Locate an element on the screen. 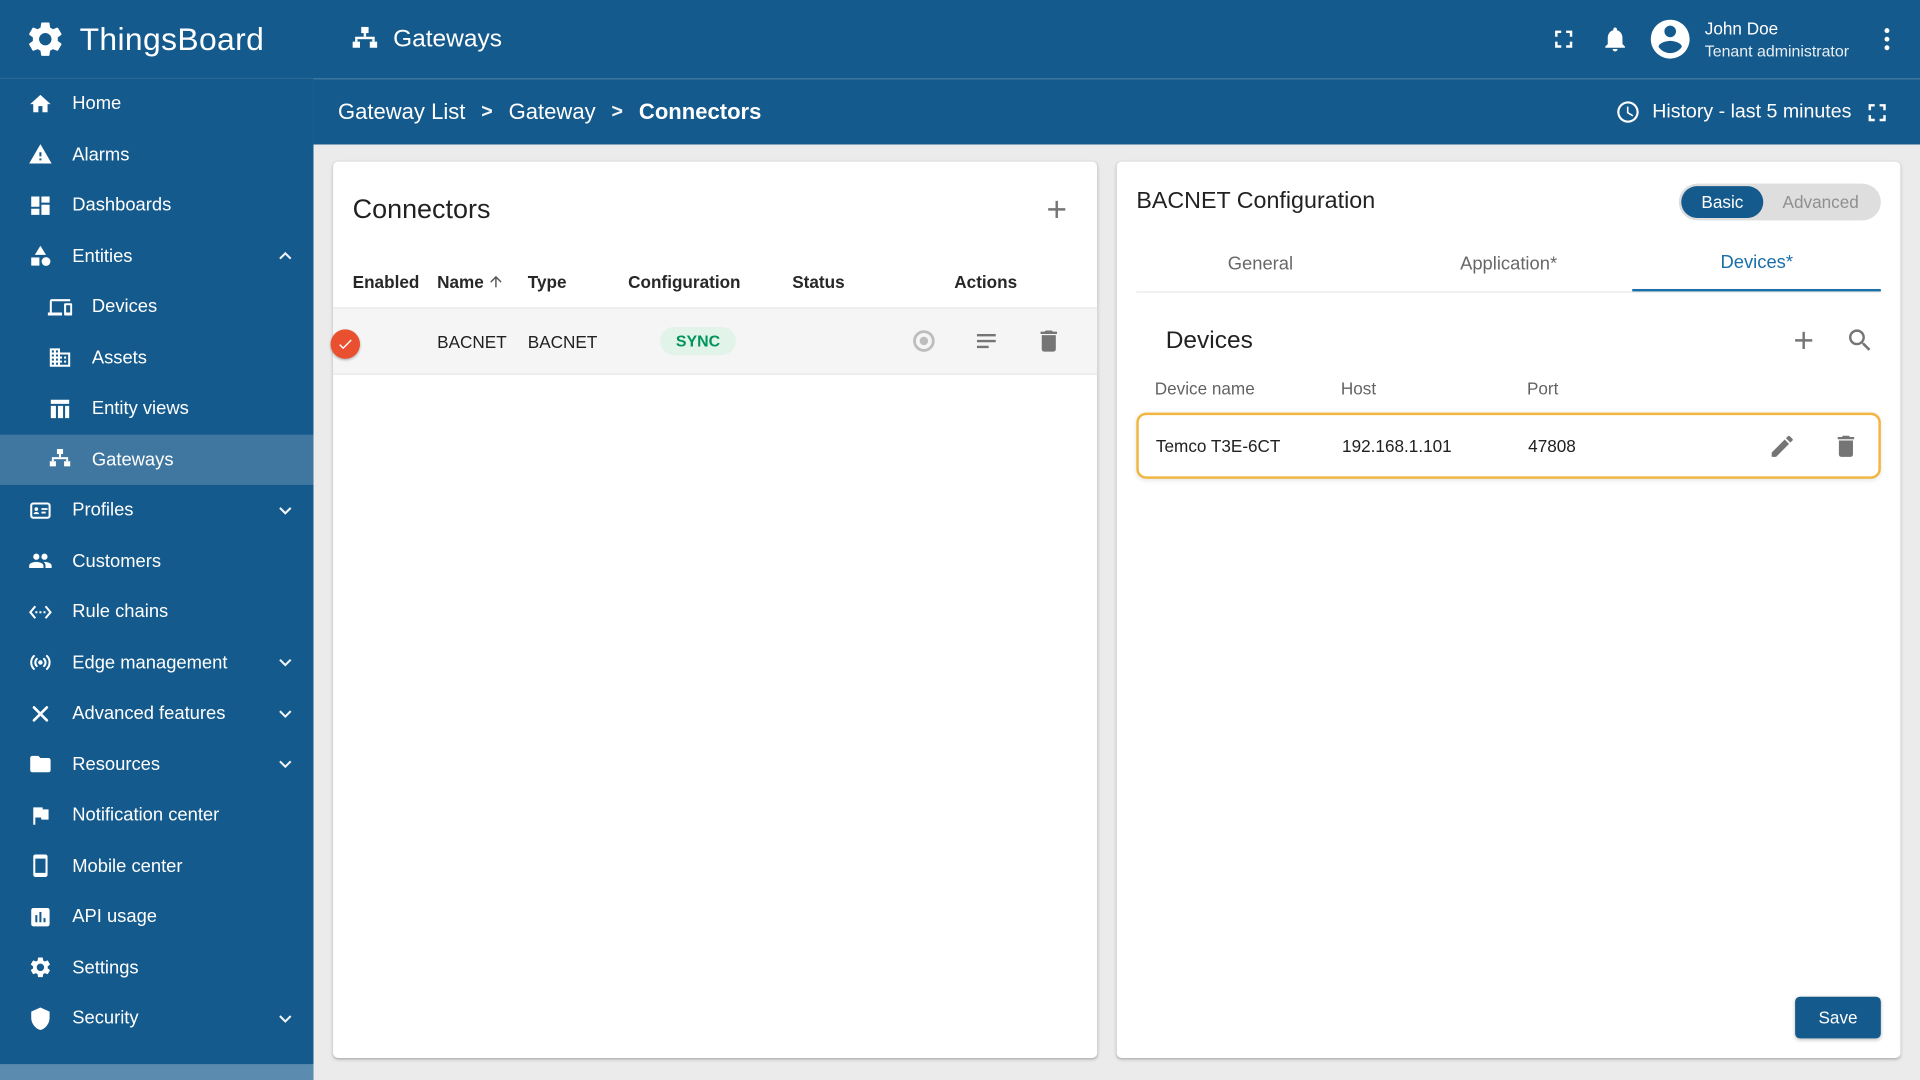 This screenshot has height=1080, width=1920. trash-icon is located at coordinates (1048, 341).